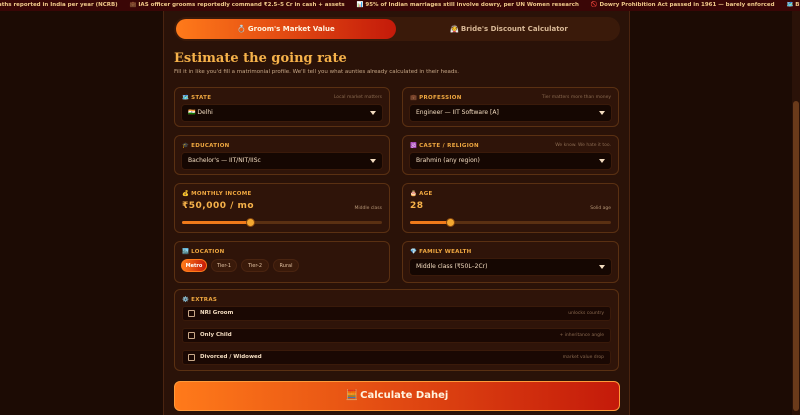 This screenshot has width=800, height=415. Describe the element at coordinates (404, 395) in the screenshot. I see `calculate-button-label: Calculate Dahej` at that location.